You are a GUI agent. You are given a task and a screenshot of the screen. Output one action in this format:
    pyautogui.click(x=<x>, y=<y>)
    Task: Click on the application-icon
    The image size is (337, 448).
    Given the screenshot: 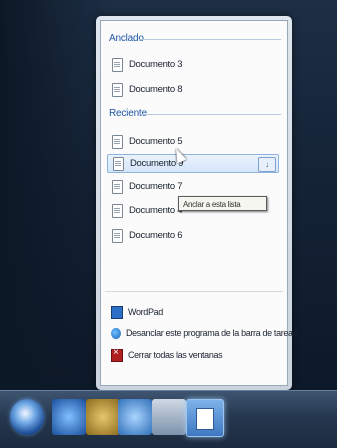 What is the action you would take?
    pyautogui.click(x=169, y=417)
    